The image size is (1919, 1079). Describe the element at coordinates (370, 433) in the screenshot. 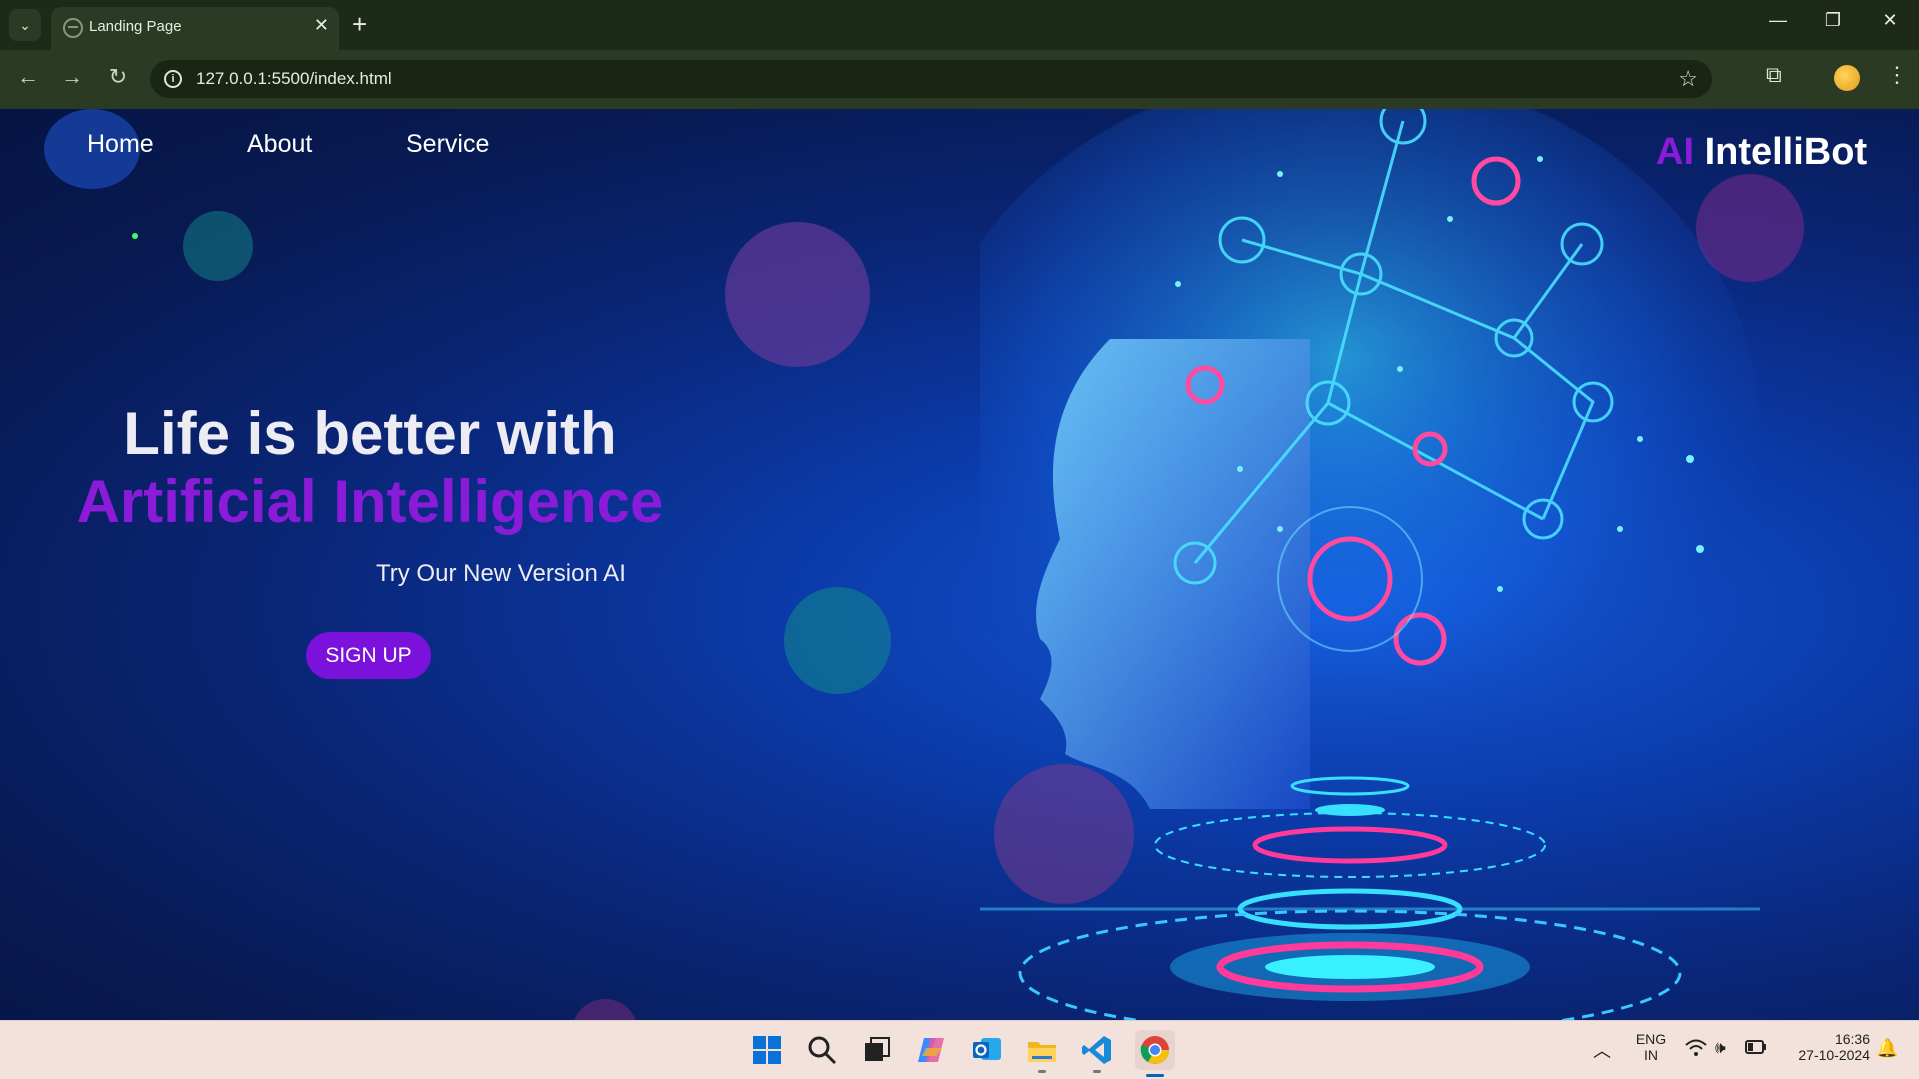

I see `hero-headline: Life is better with` at that location.